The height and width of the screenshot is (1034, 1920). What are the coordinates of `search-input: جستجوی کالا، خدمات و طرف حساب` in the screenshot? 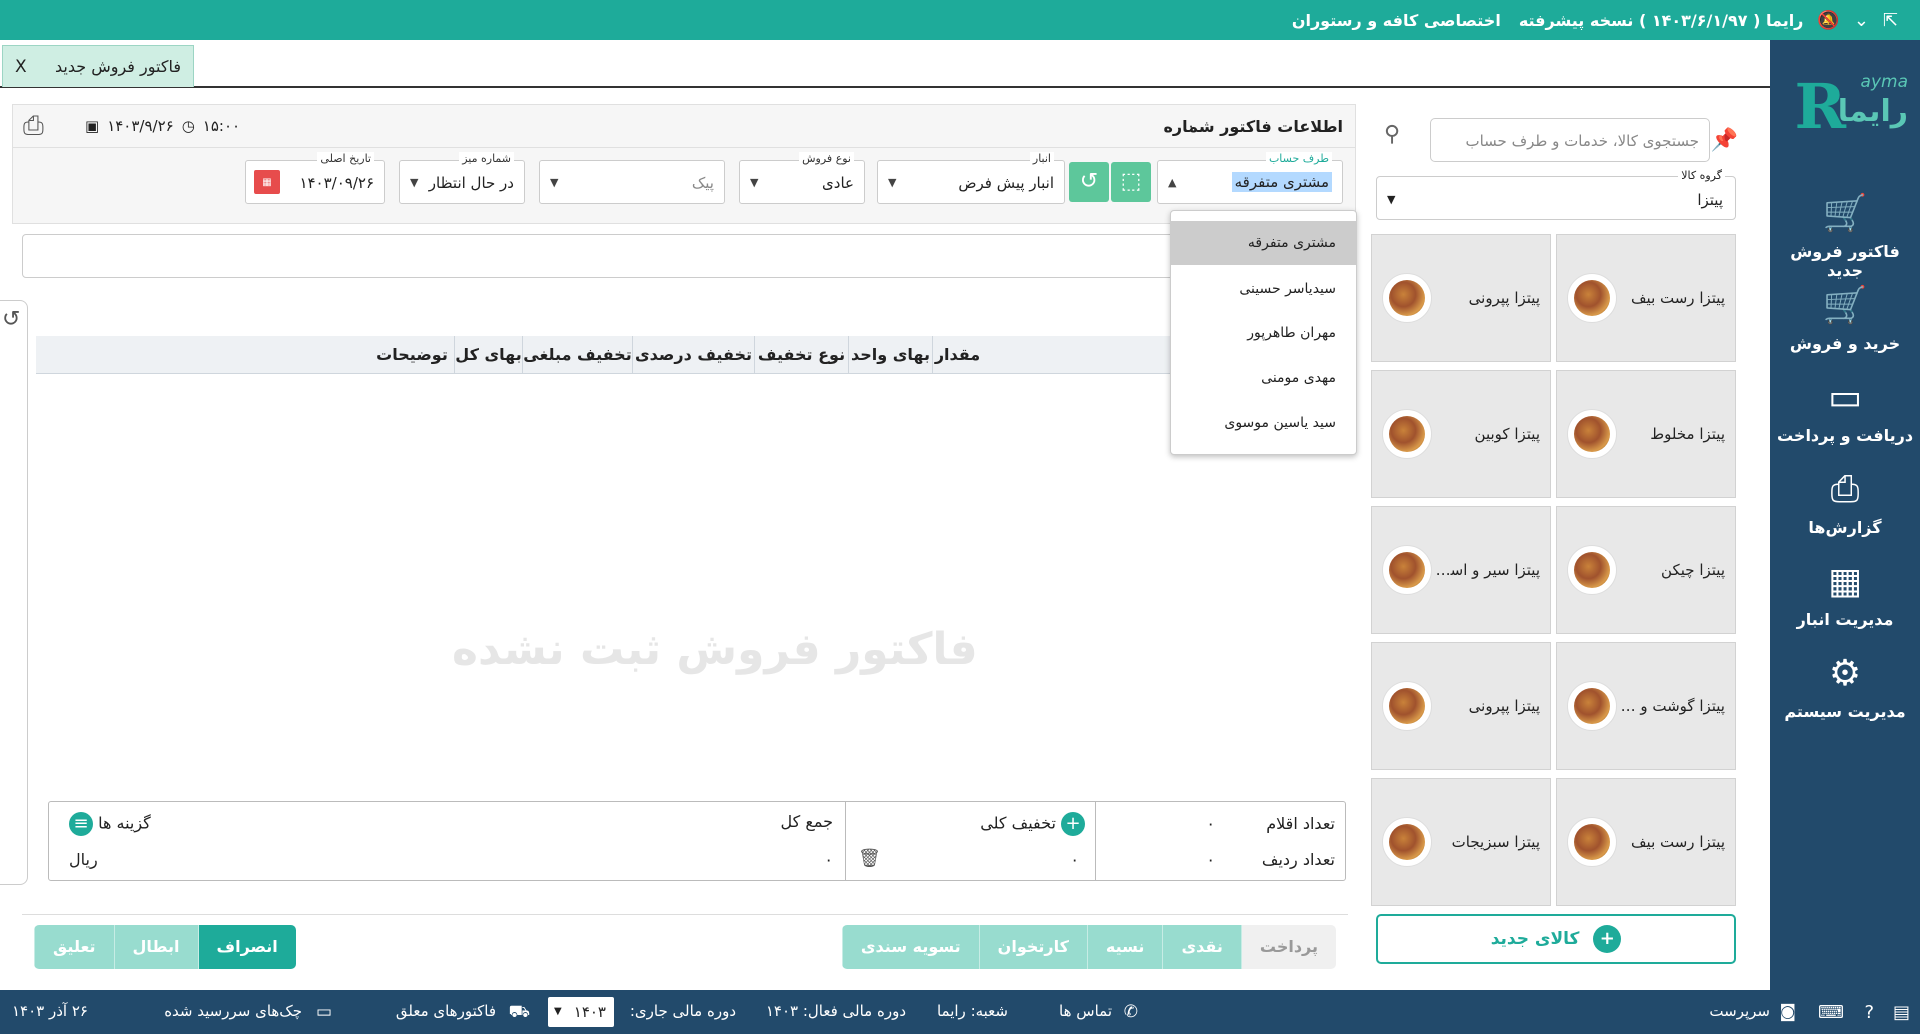 It's located at (1570, 140).